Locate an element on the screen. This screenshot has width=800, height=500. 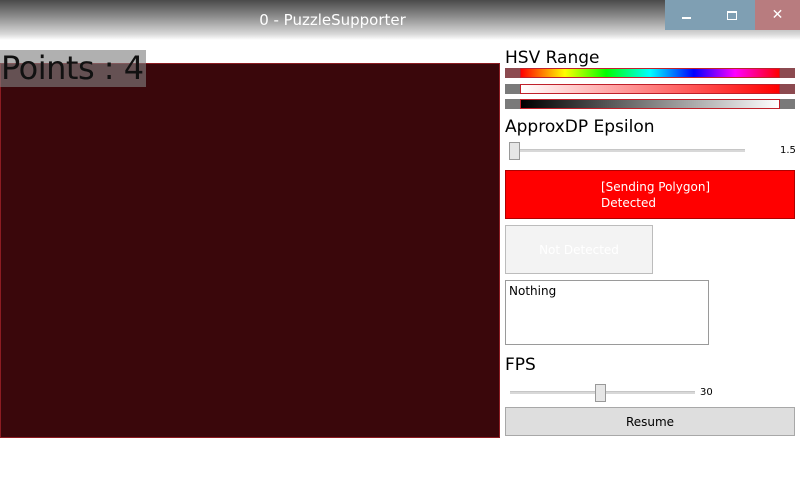
log-textbox: Nothing is located at coordinates (607, 312).